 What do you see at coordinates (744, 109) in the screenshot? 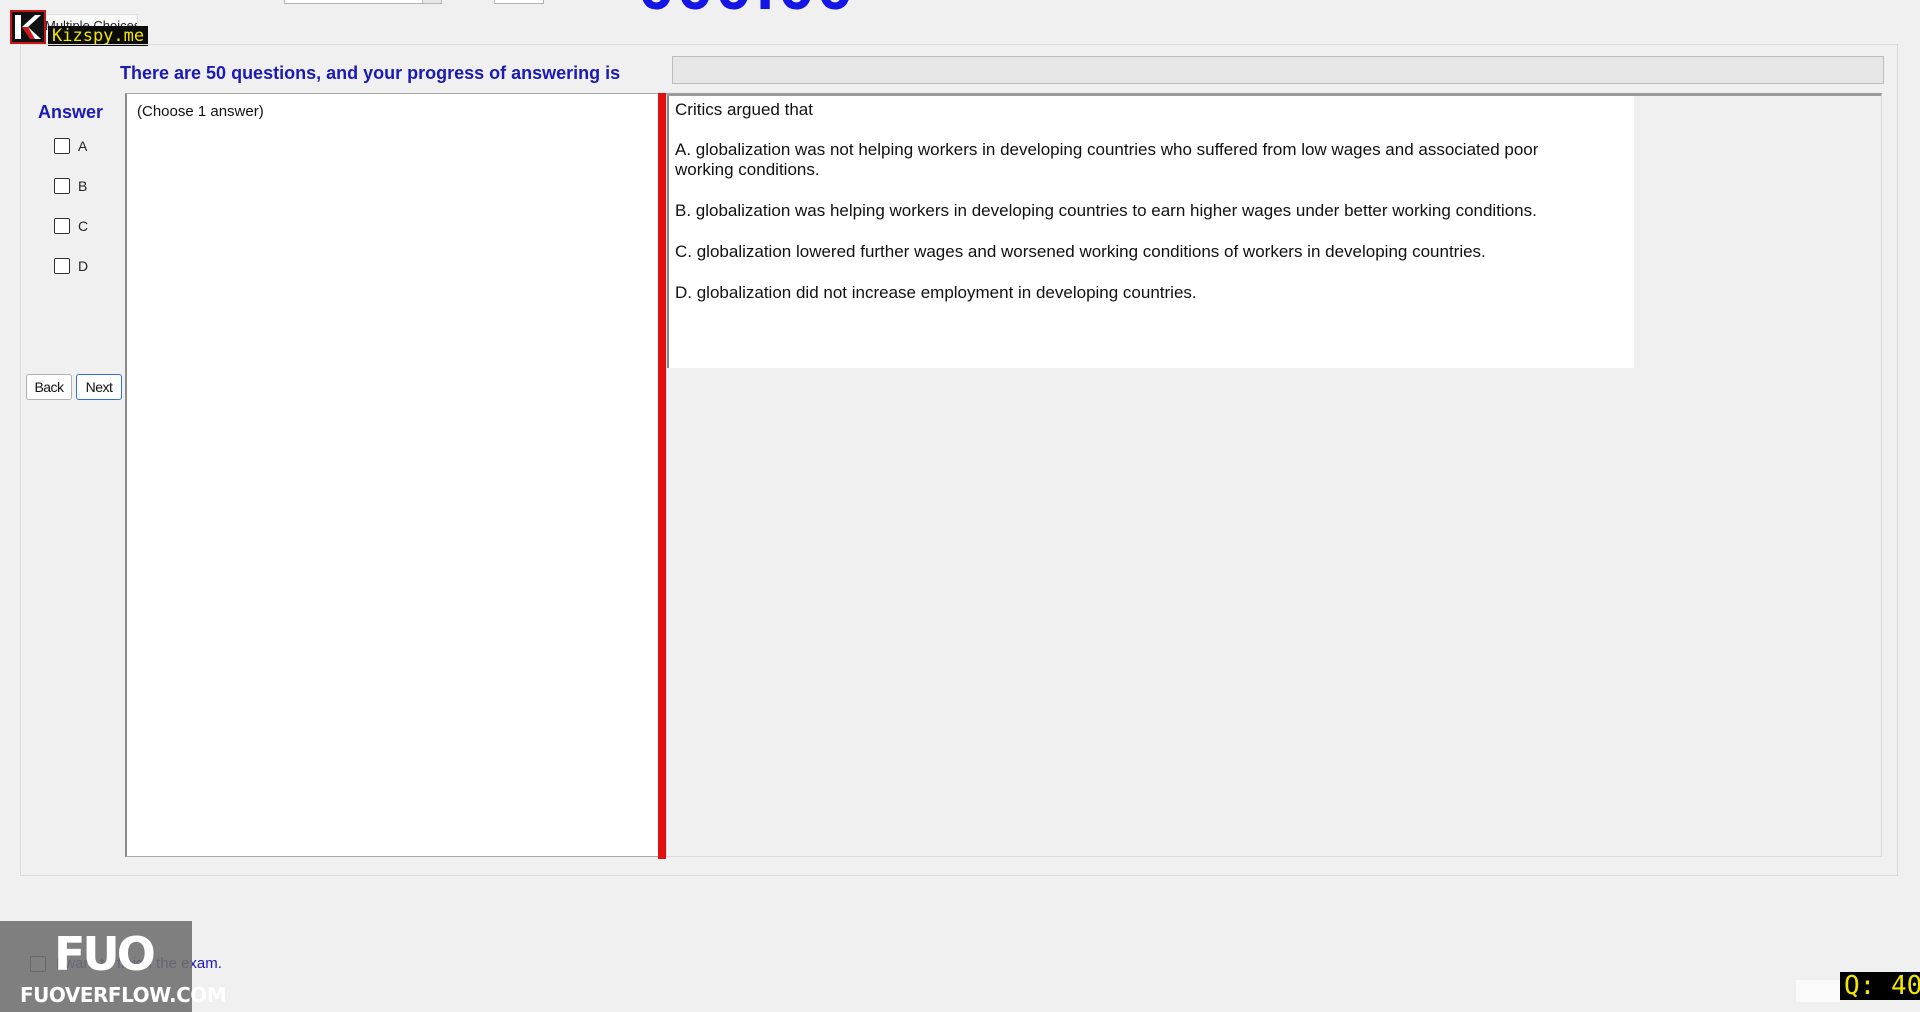
I see `question-text: Critics argued that` at bounding box center [744, 109].